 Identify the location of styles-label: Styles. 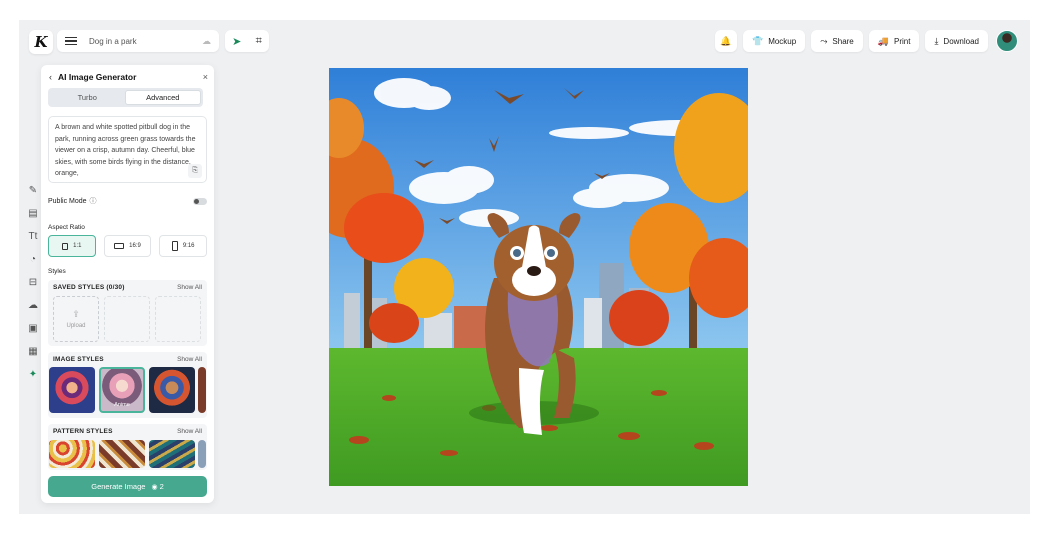
(57, 271).